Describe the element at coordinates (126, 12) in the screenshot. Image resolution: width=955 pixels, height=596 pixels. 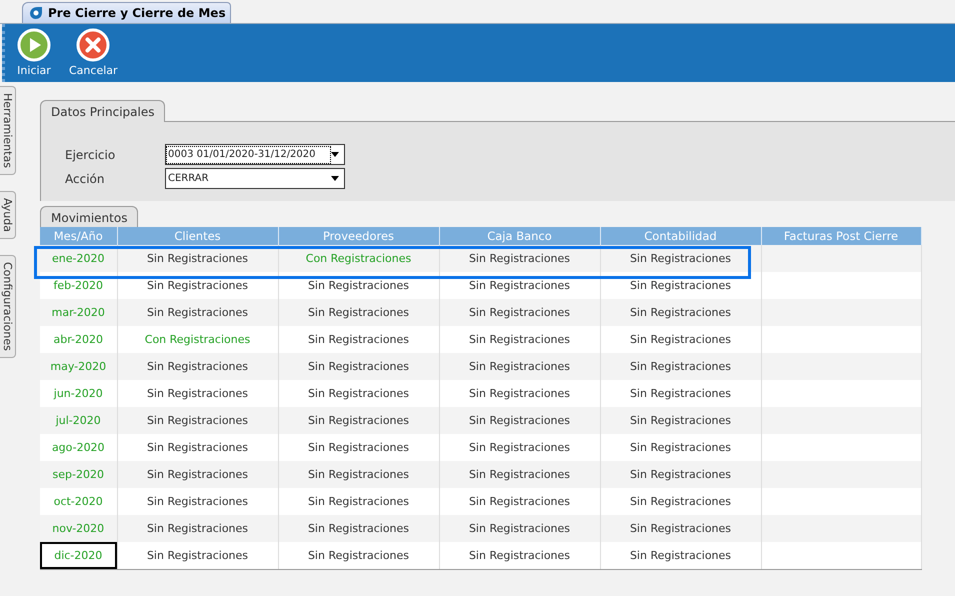
I see `window-tab: Pre Cierre y Cierre de Mes` at that location.